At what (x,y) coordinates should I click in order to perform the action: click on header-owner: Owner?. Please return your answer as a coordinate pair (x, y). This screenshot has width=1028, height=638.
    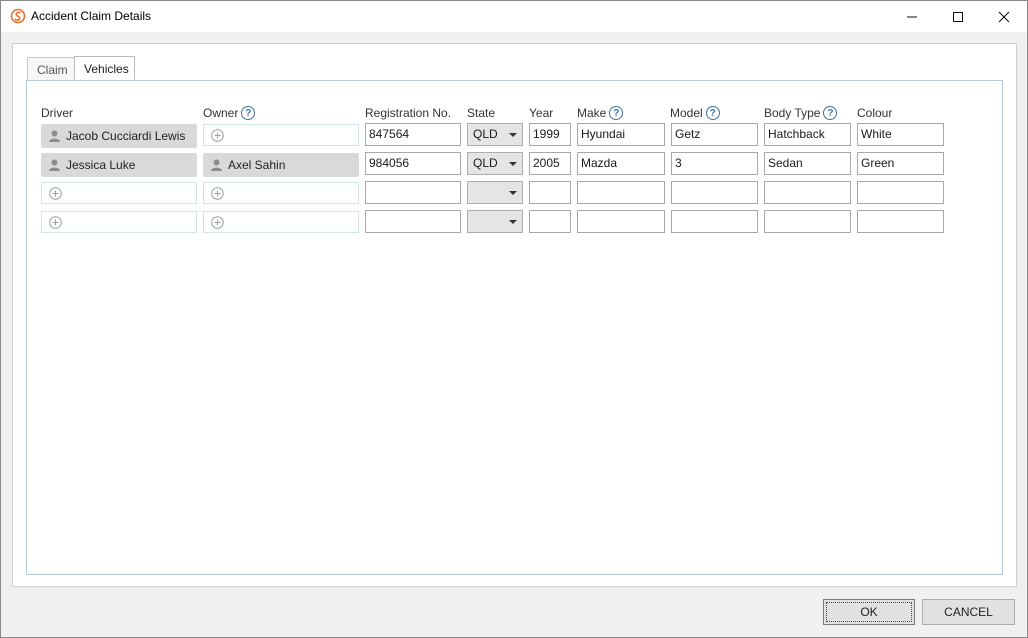
    Looking at the image, I should click on (229, 113).